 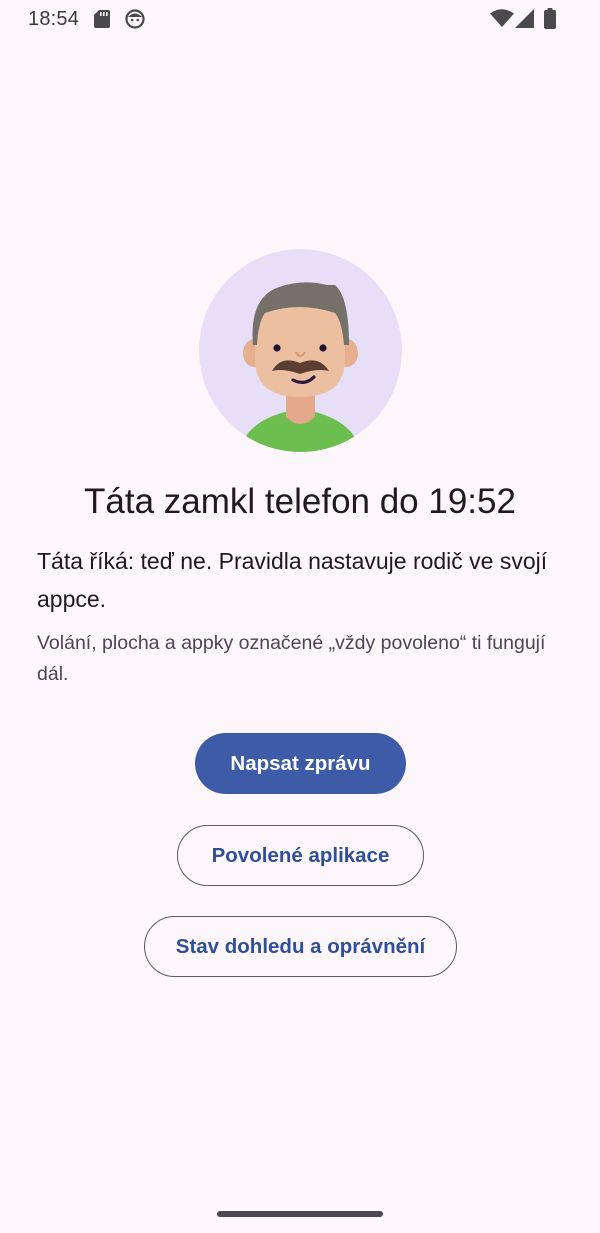 I want to click on supervision-status-button: Stav dohledu a oprávnění, so click(x=300, y=946).